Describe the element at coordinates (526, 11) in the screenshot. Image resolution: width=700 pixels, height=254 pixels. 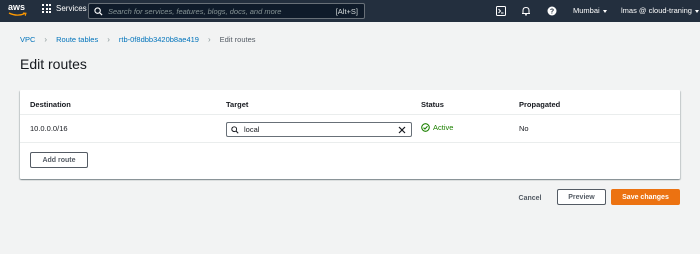
I see `bell-icon` at that location.